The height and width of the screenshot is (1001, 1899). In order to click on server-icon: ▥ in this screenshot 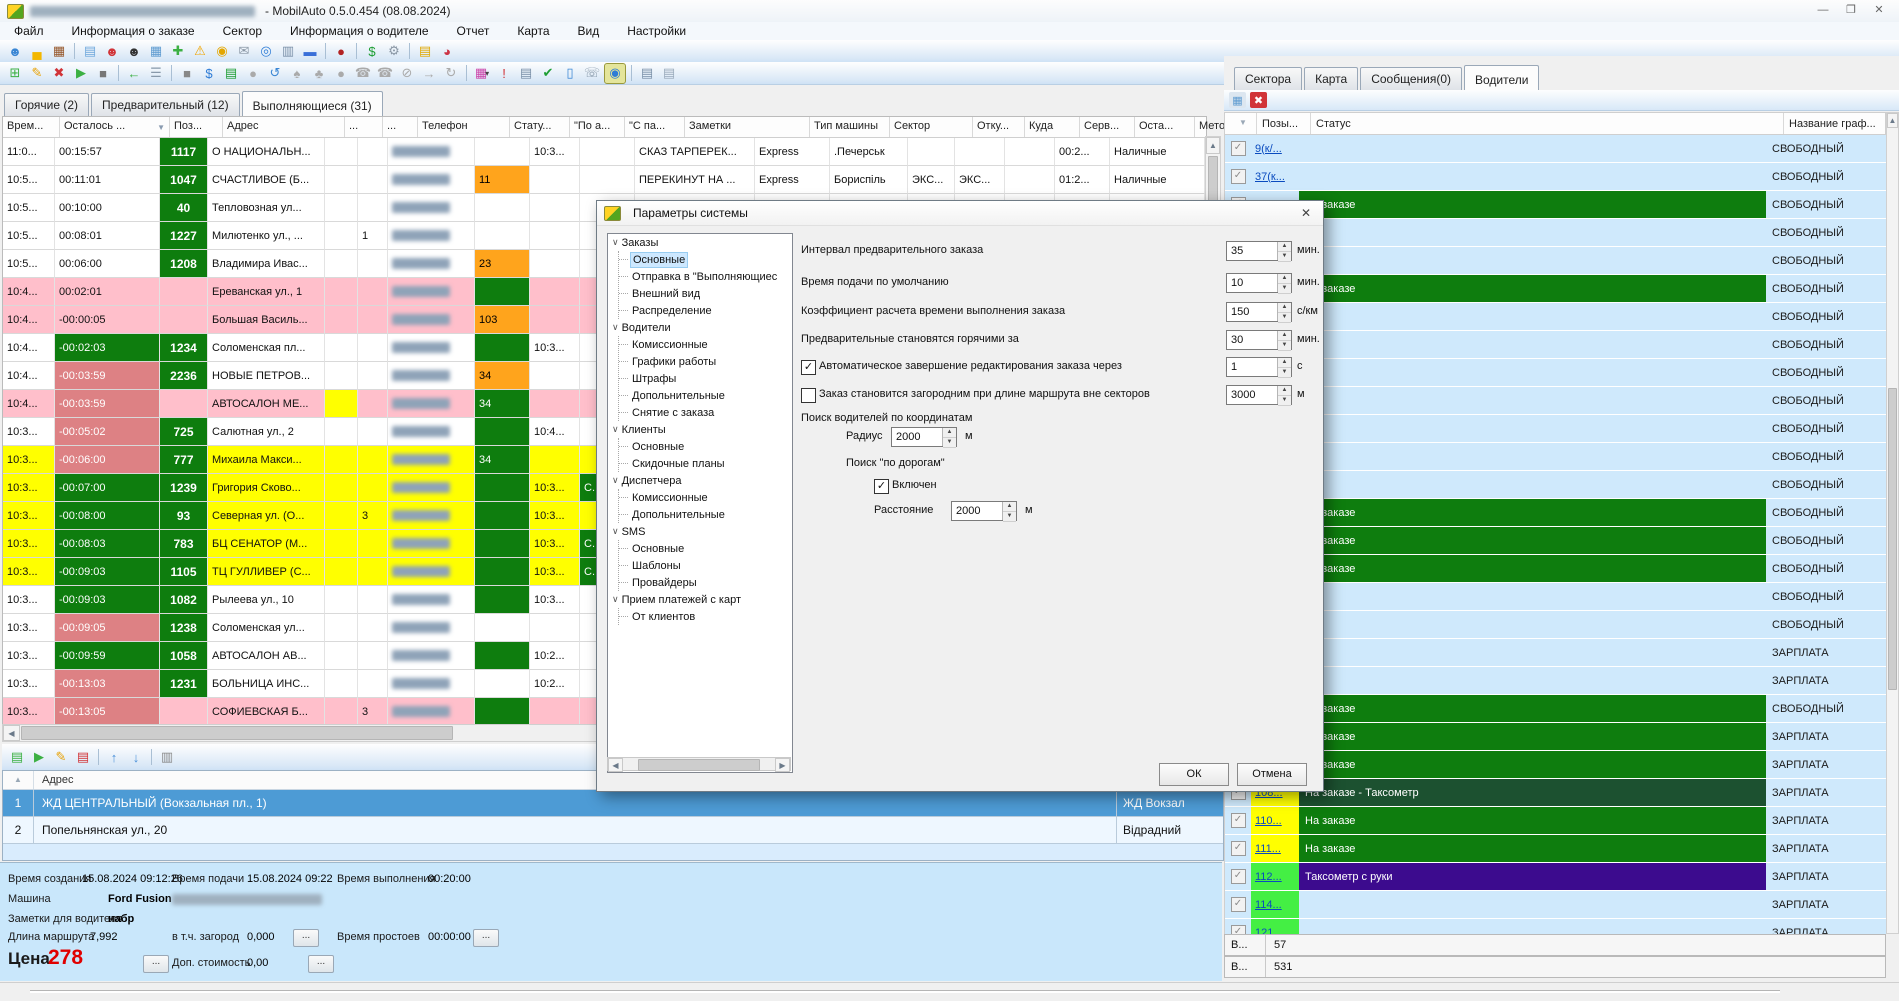, I will do `click(288, 51)`.